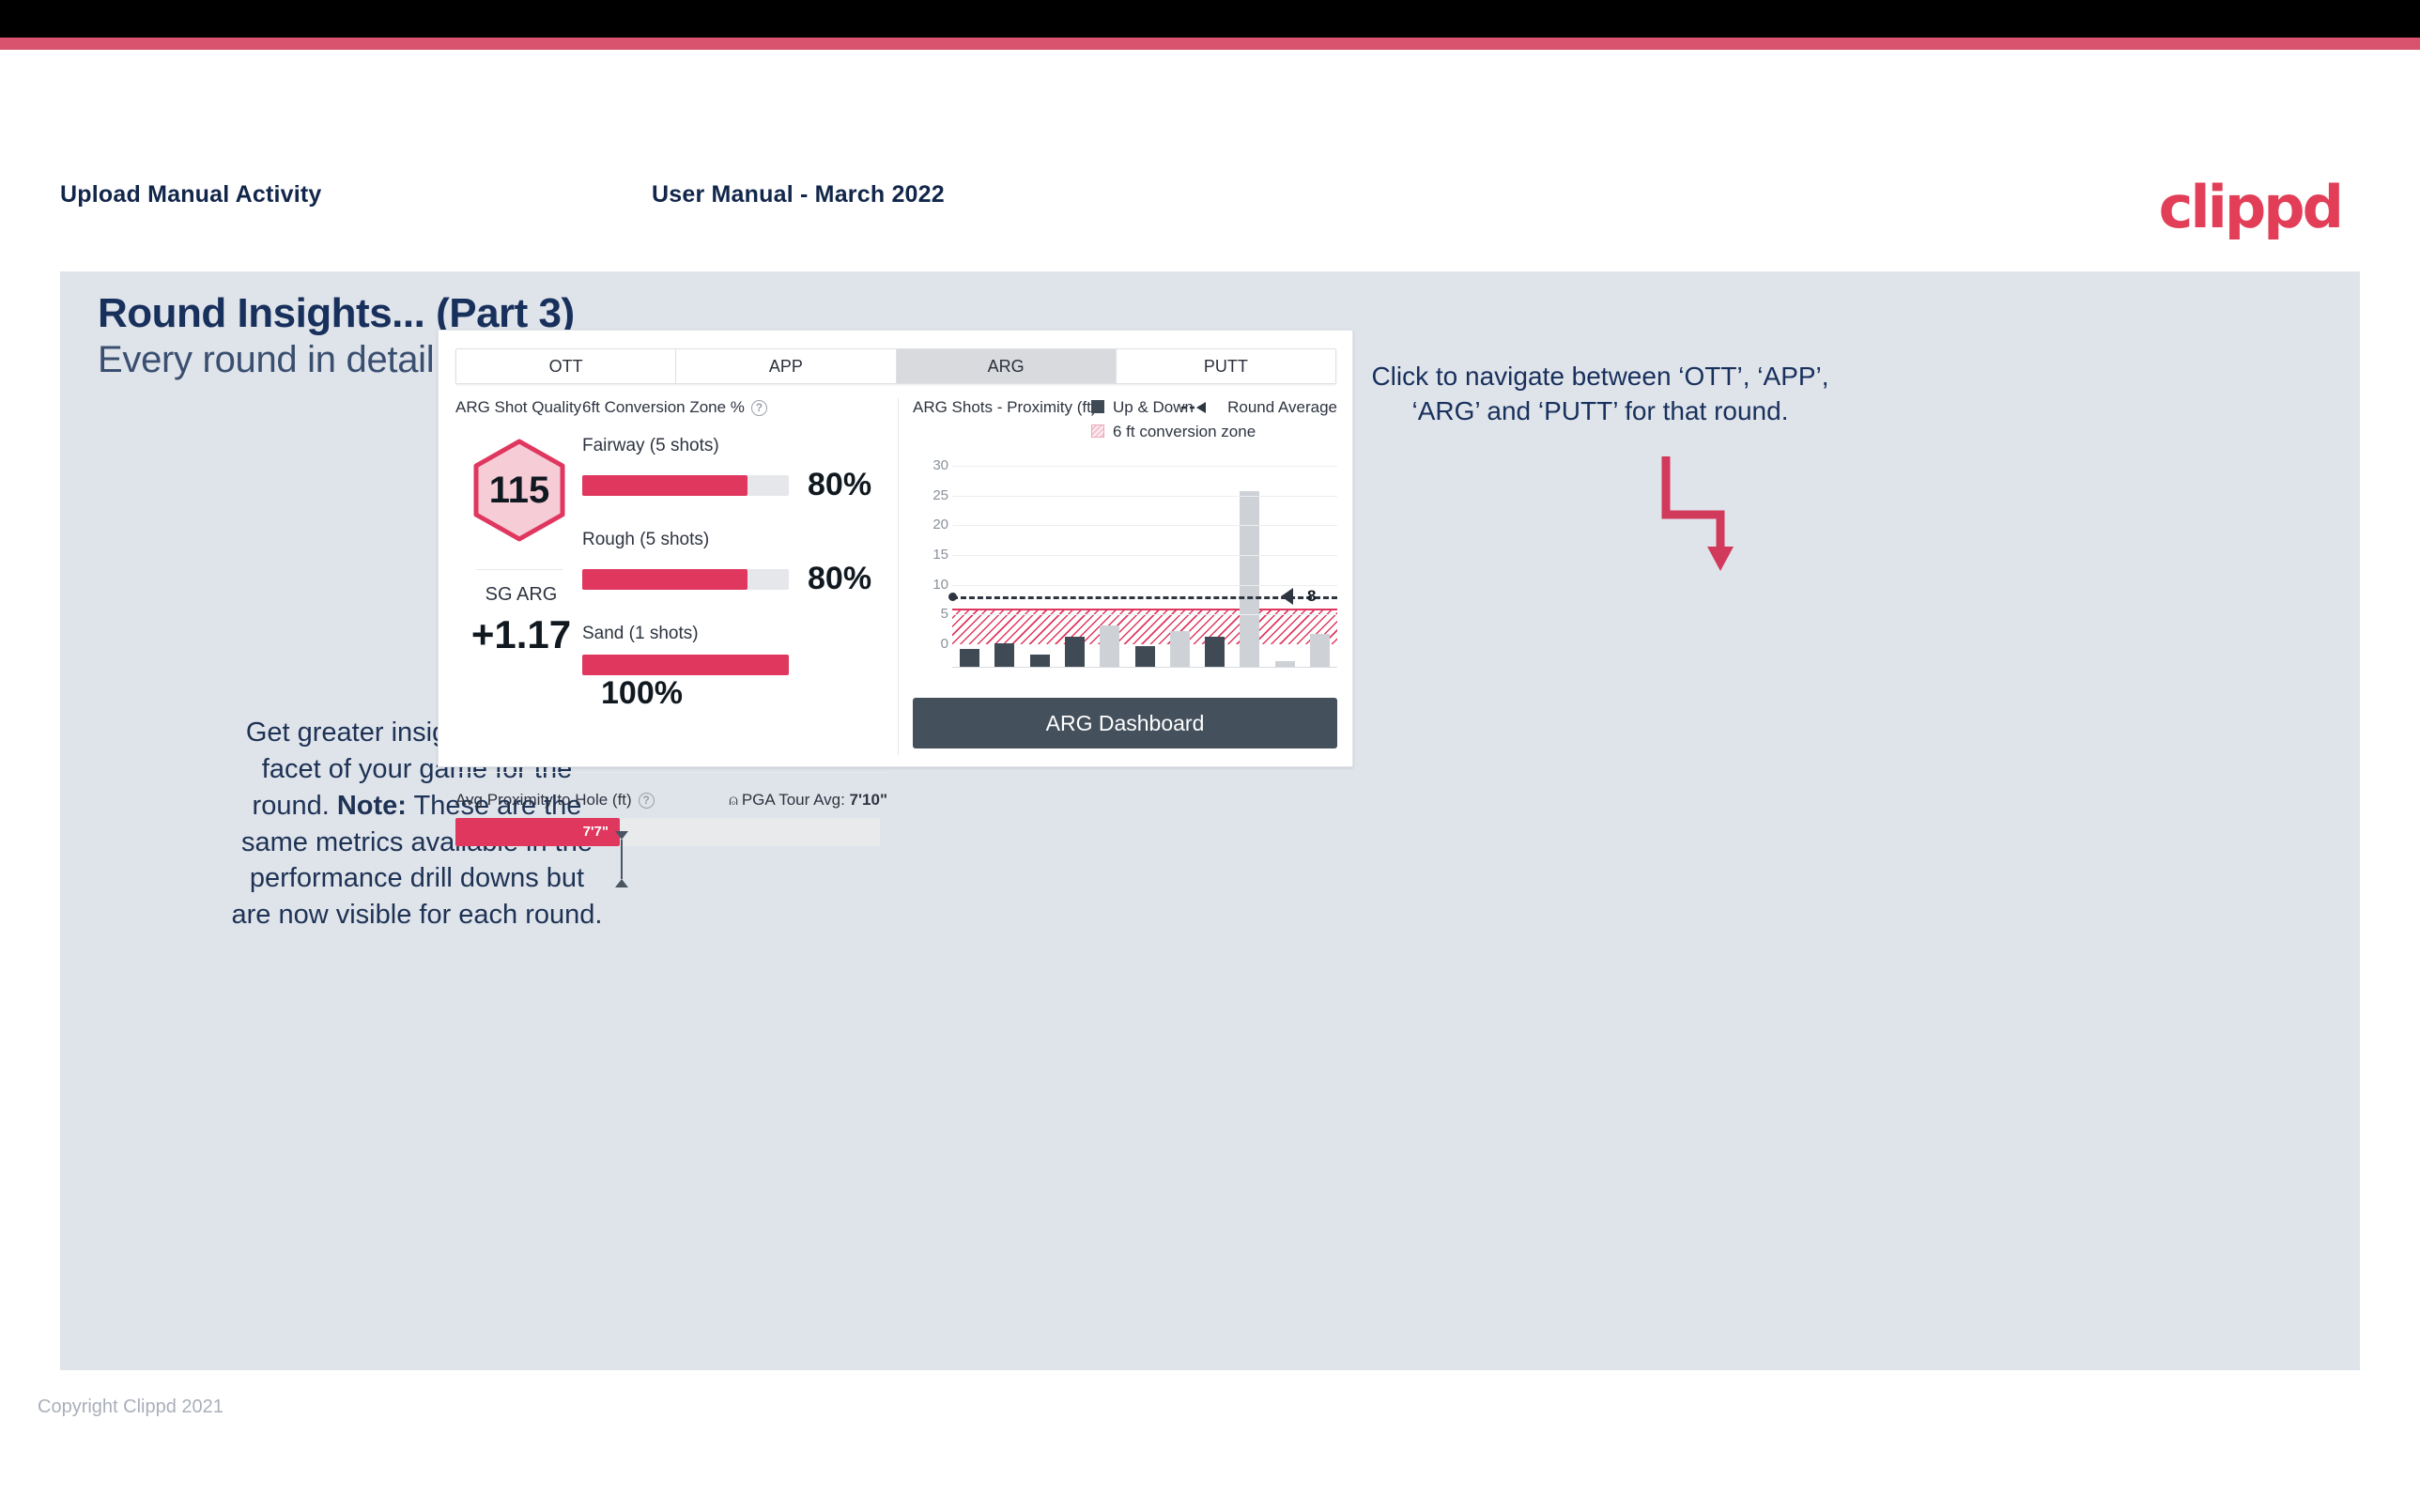  Describe the element at coordinates (1697, 513) in the screenshot. I see `callout-arrow-icon` at that location.